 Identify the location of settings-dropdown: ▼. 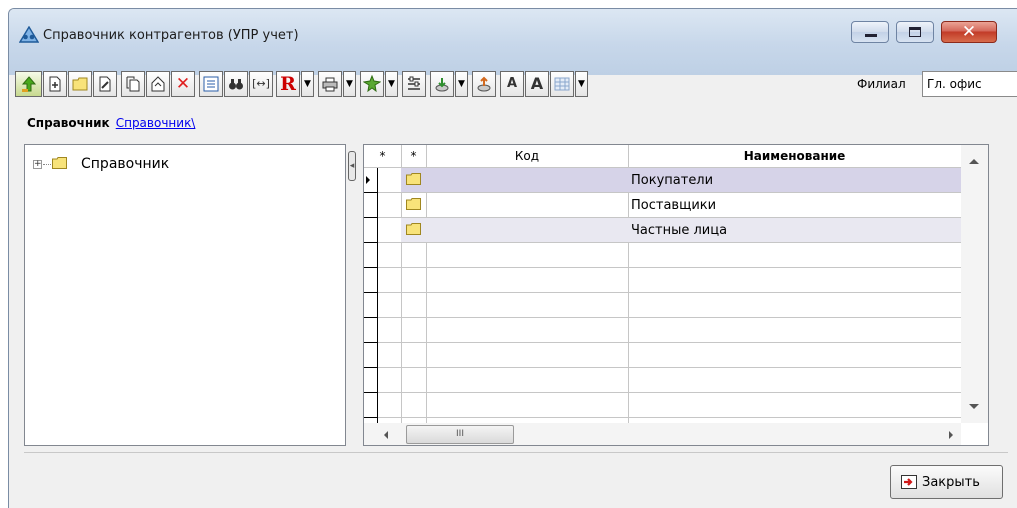
(391, 84).